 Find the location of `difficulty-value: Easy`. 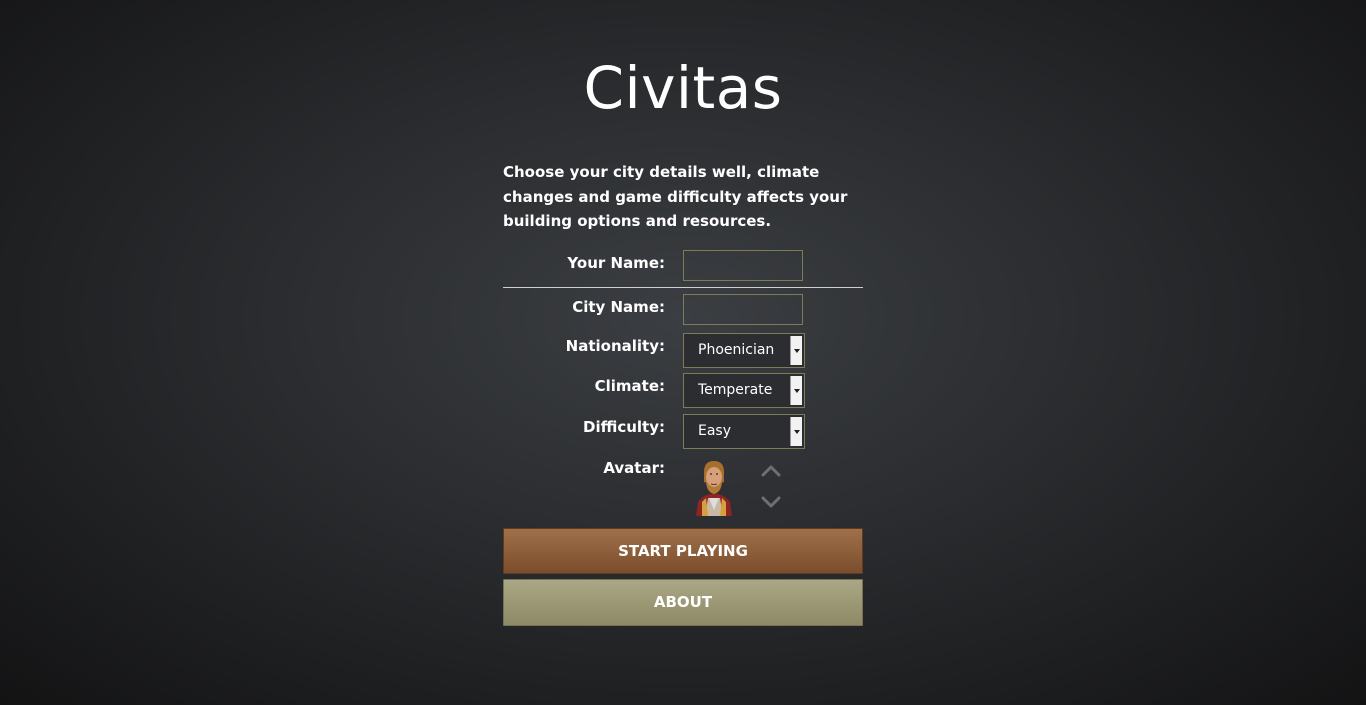

difficulty-value: Easy is located at coordinates (715, 431).